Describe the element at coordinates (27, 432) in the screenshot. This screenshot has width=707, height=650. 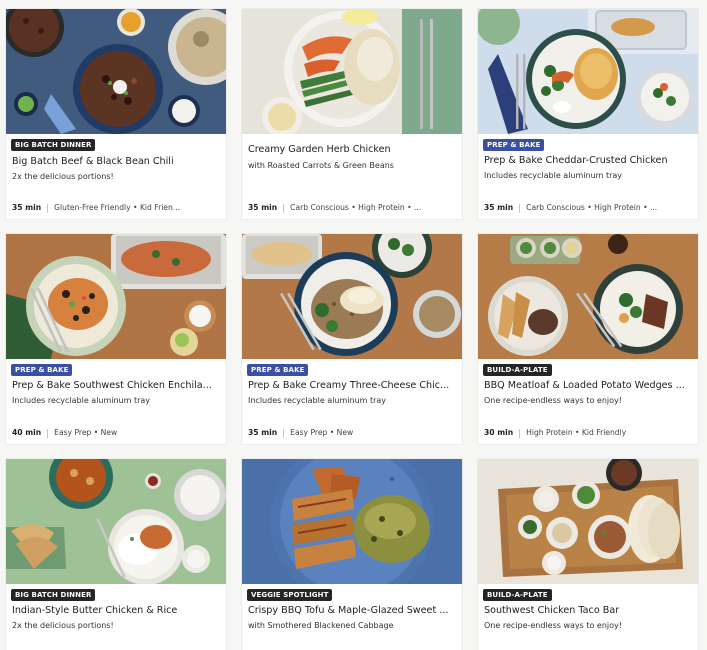
I see `cook-time: 40 min` at that location.